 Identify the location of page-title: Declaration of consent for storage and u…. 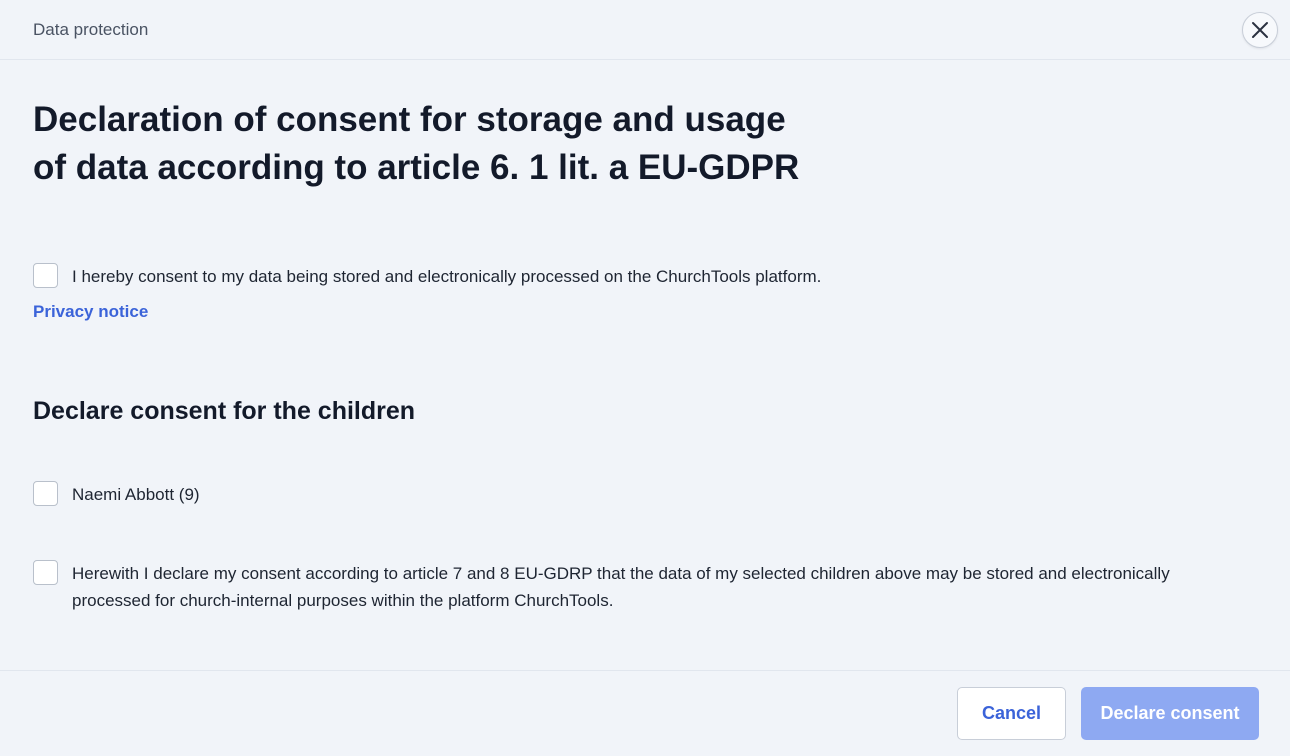
(423, 144).